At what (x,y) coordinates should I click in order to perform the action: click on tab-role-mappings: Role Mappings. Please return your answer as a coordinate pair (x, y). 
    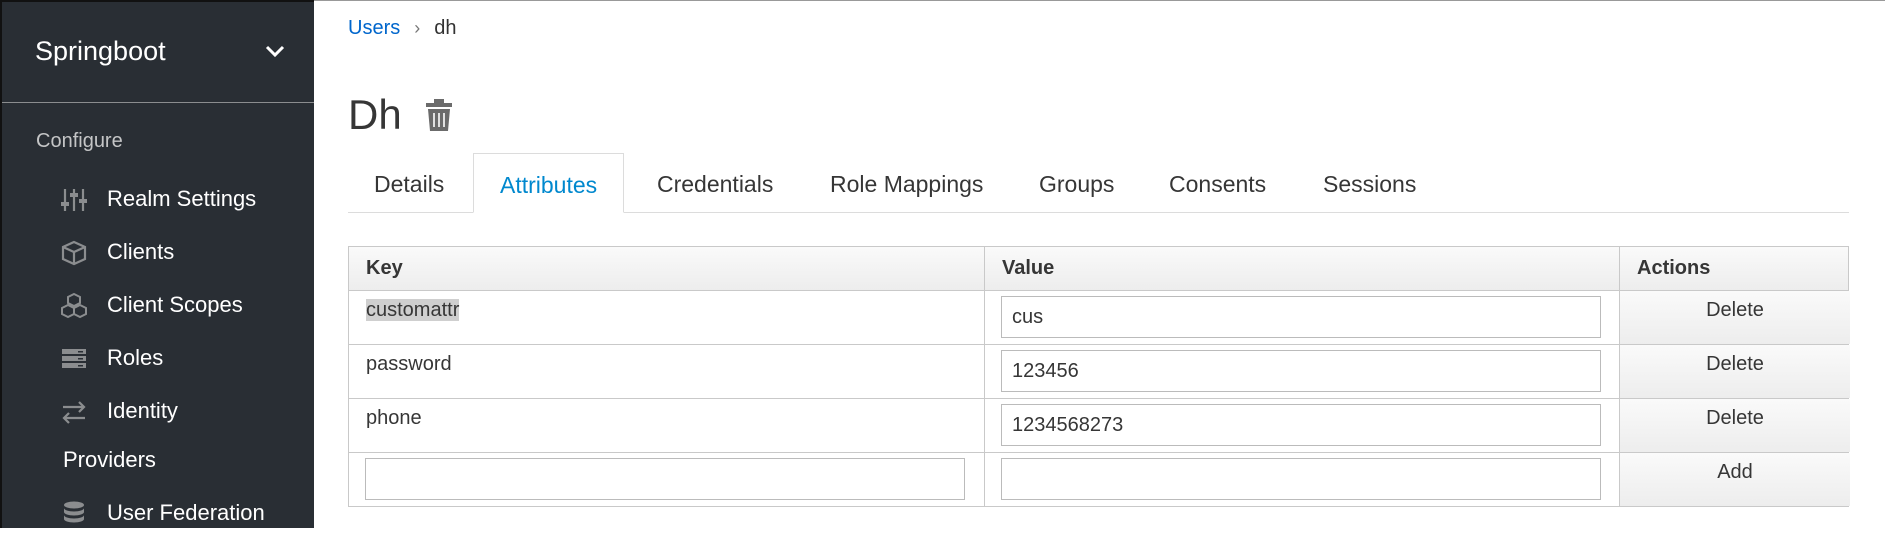
    Looking at the image, I should click on (906, 182).